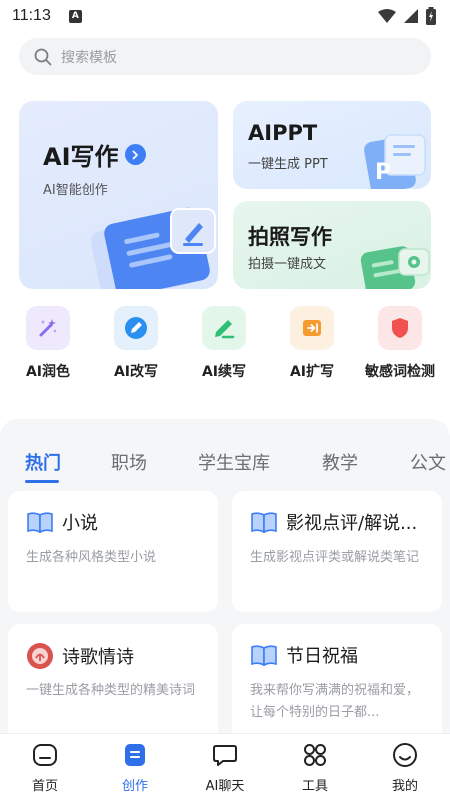 The height and width of the screenshot is (800, 450). What do you see at coordinates (31, 15) in the screenshot?
I see `status-time: 11:13` at bounding box center [31, 15].